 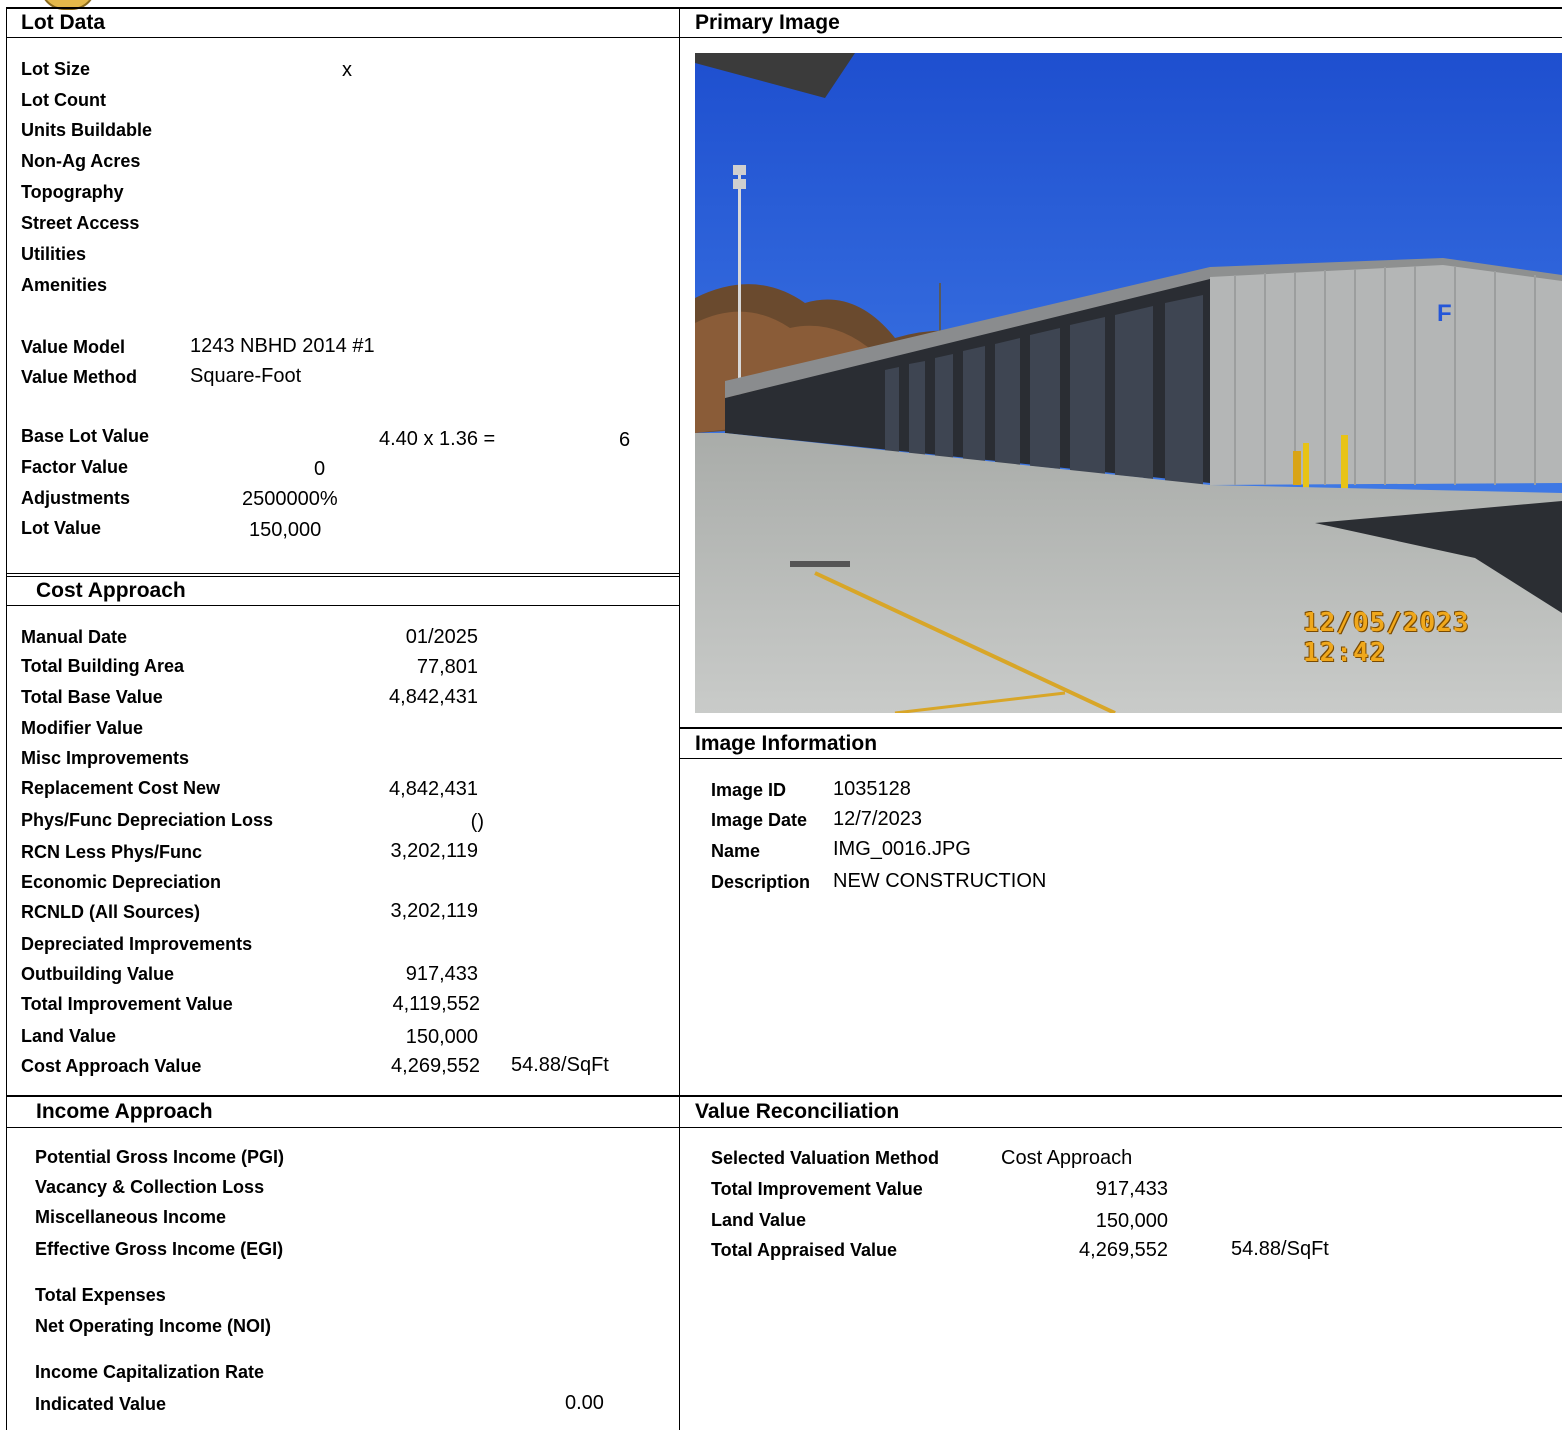 What do you see at coordinates (940, 881) in the screenshot?
I see `image-description-value: NEW CONSTRUCTION` at bounding box center [940, 881].